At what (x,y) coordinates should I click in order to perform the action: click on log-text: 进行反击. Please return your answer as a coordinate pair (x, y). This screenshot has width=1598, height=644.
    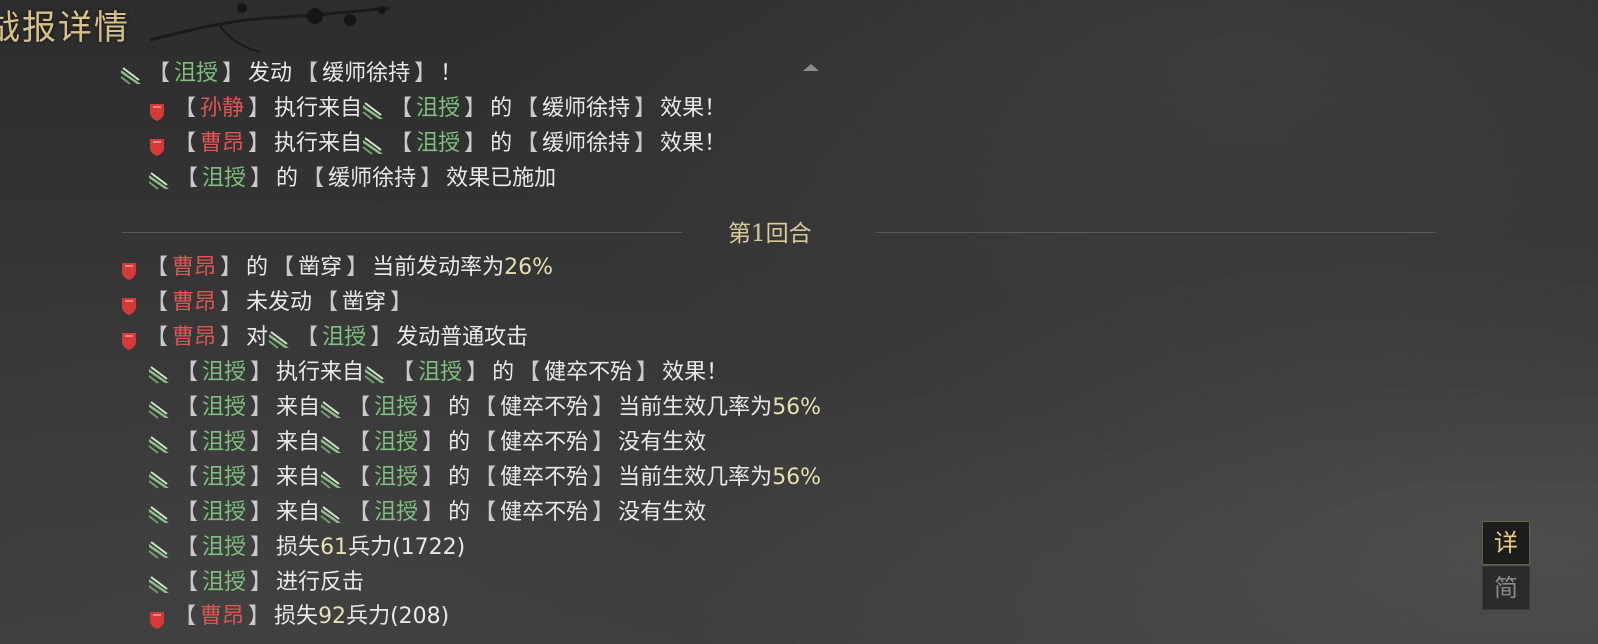
    Looking at the image, I should click on (320, 582).